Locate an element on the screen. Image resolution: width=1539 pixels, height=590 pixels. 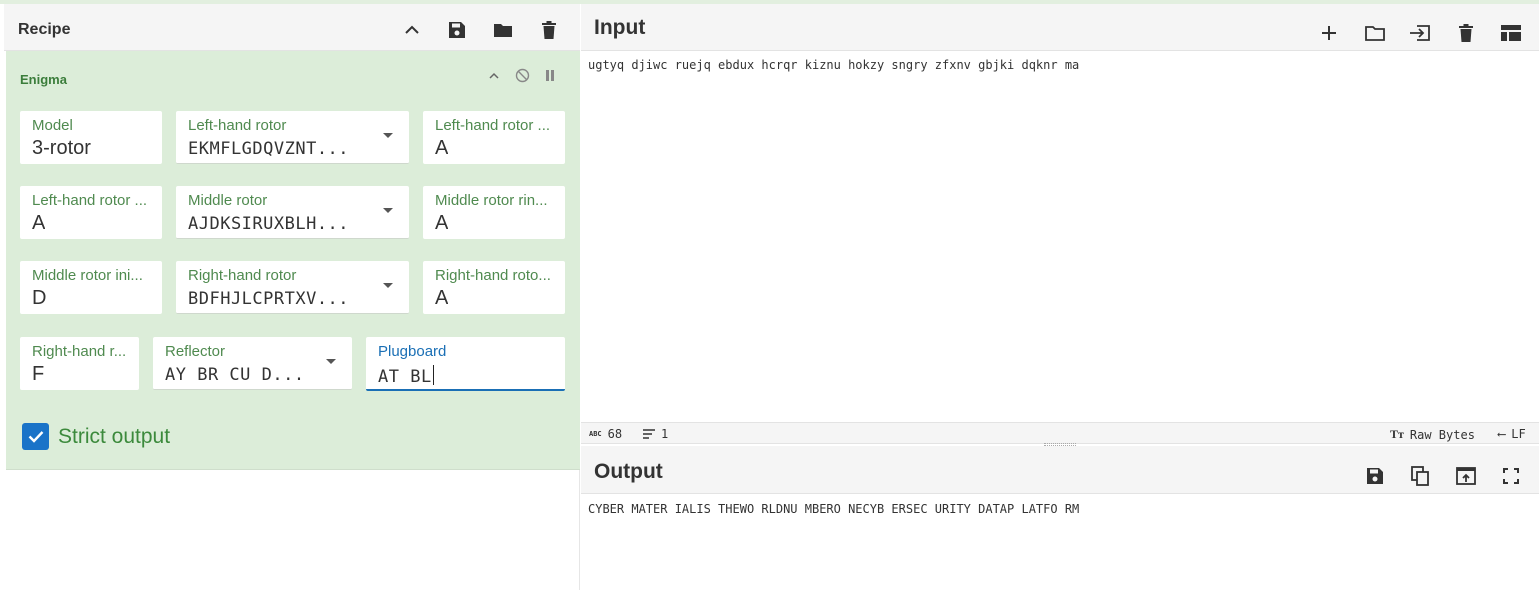
text-format-icon: Tт is located at coordinates (1397, 434).